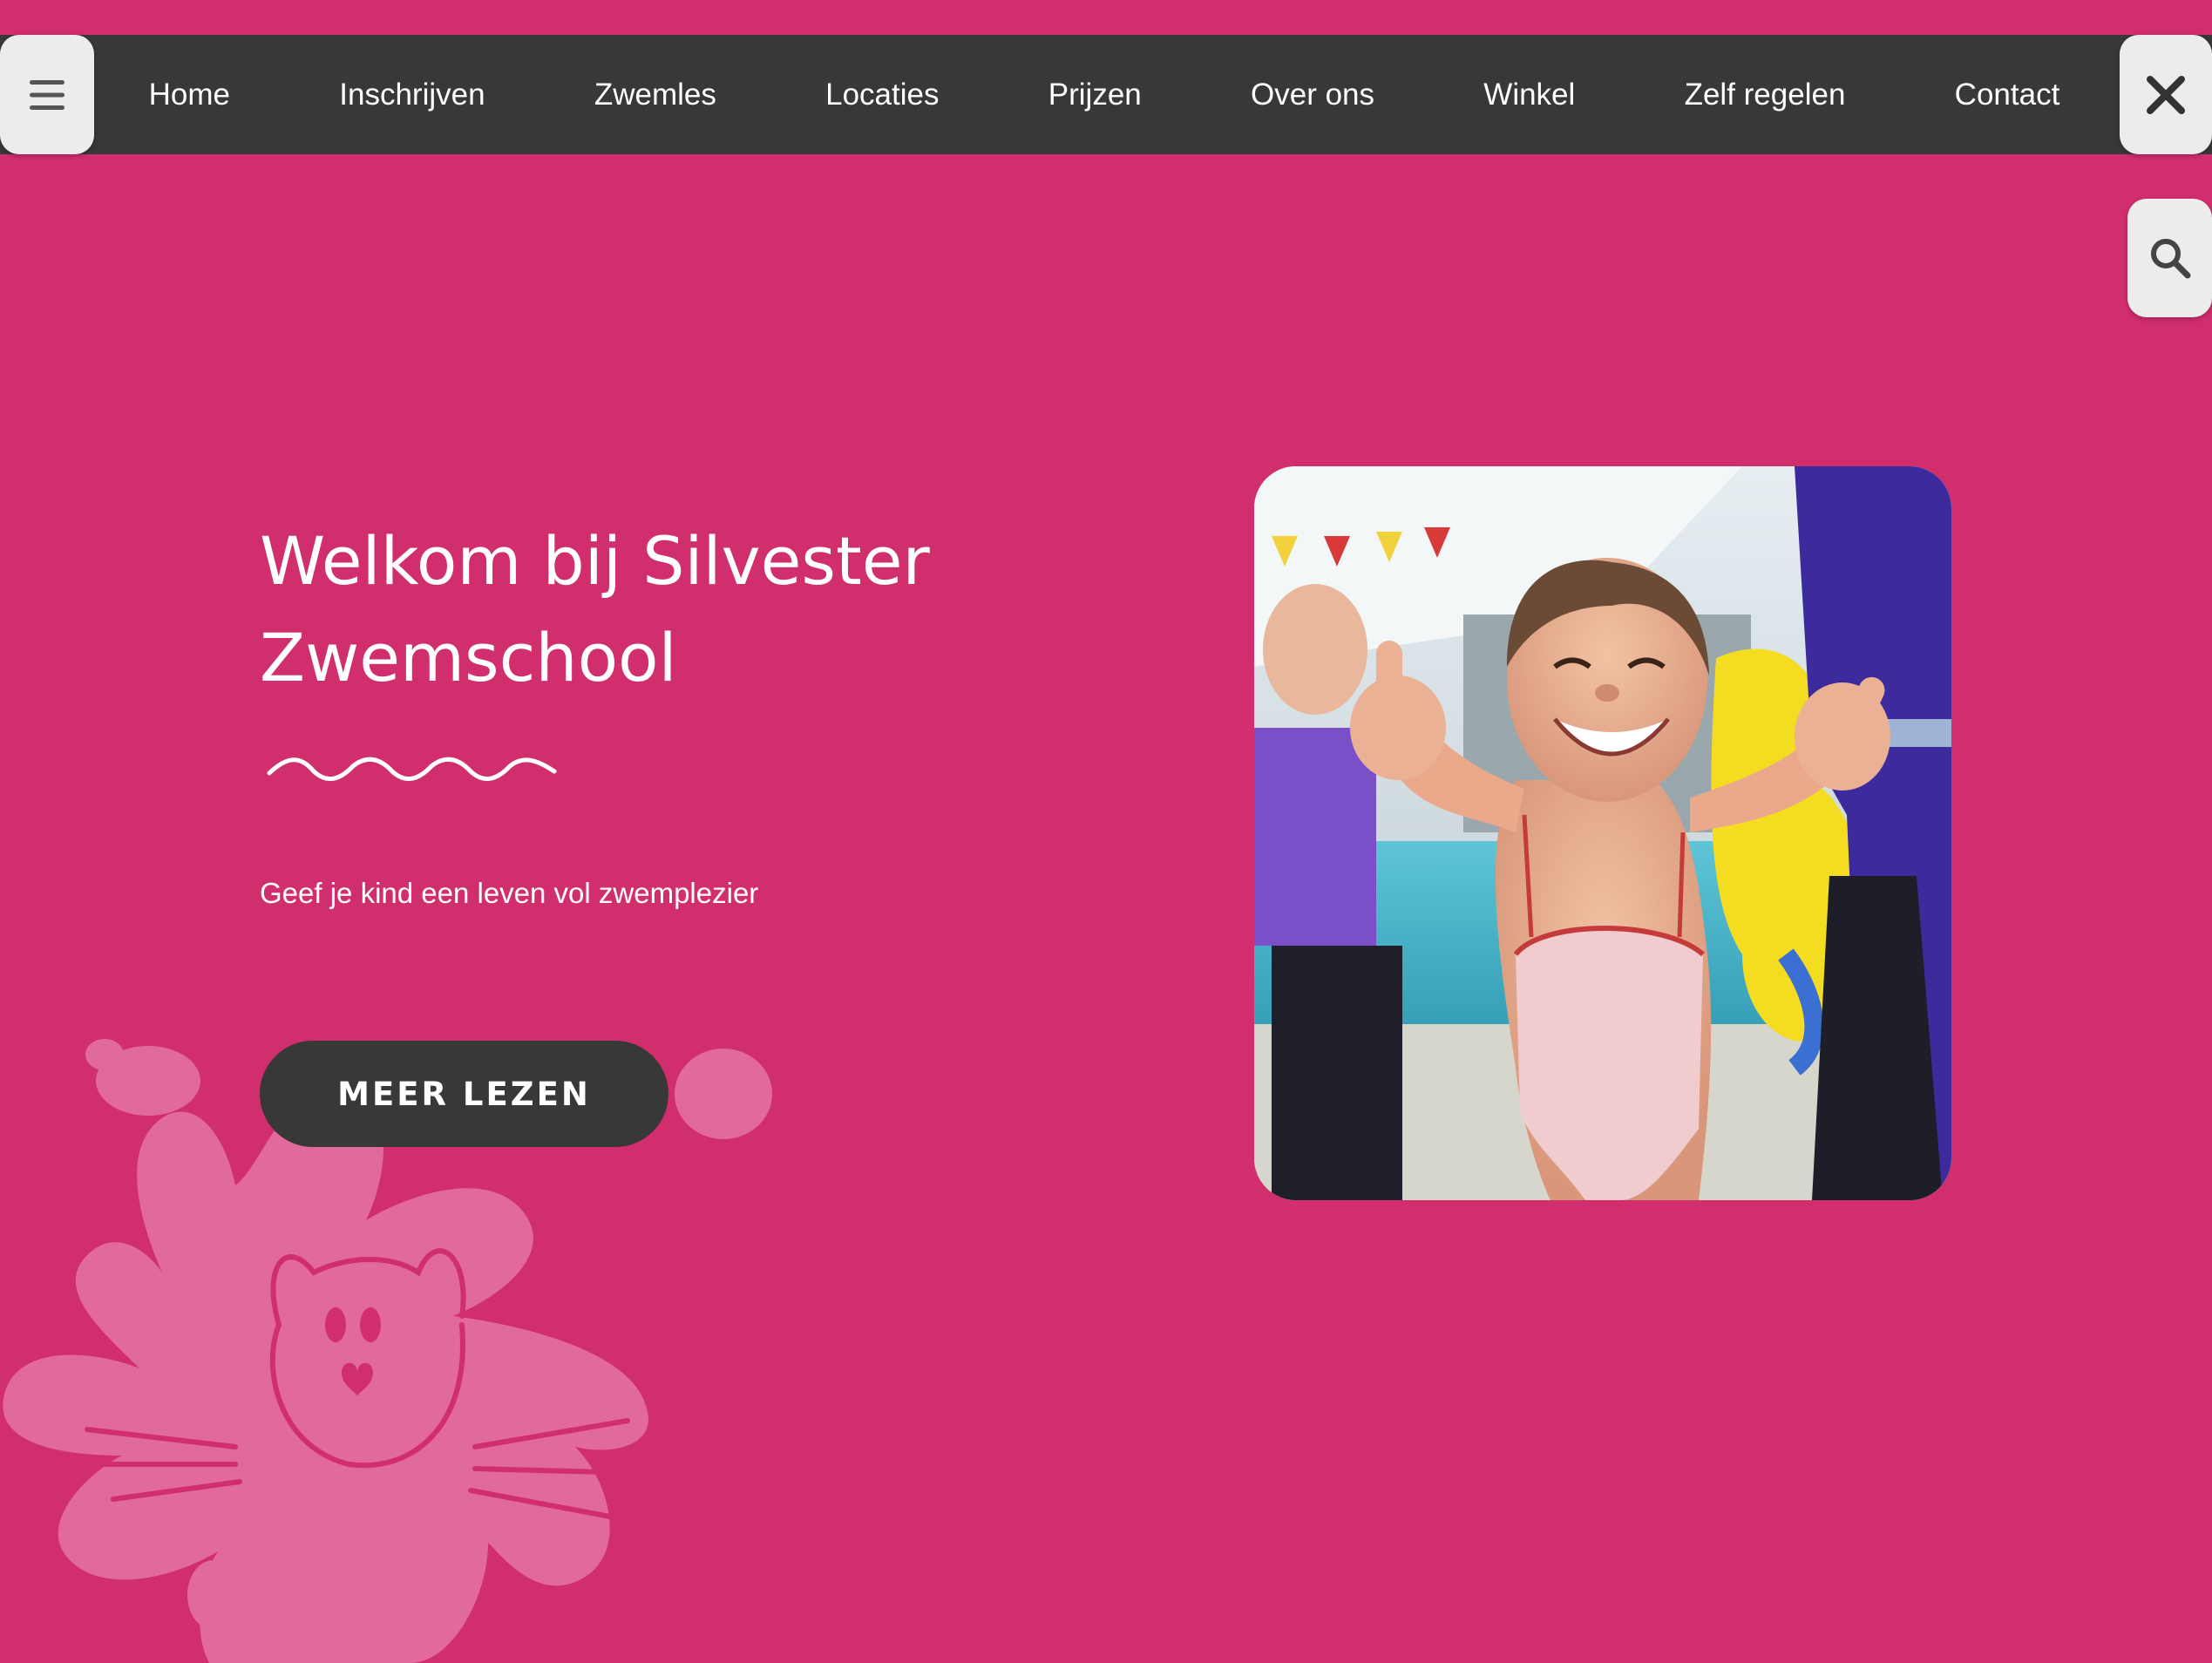 The image size is (2212, 1663). Describe the element at coordinates (655, 95) in the screenshot. I see `nav-item-zwemles: Zwemles` at that location.